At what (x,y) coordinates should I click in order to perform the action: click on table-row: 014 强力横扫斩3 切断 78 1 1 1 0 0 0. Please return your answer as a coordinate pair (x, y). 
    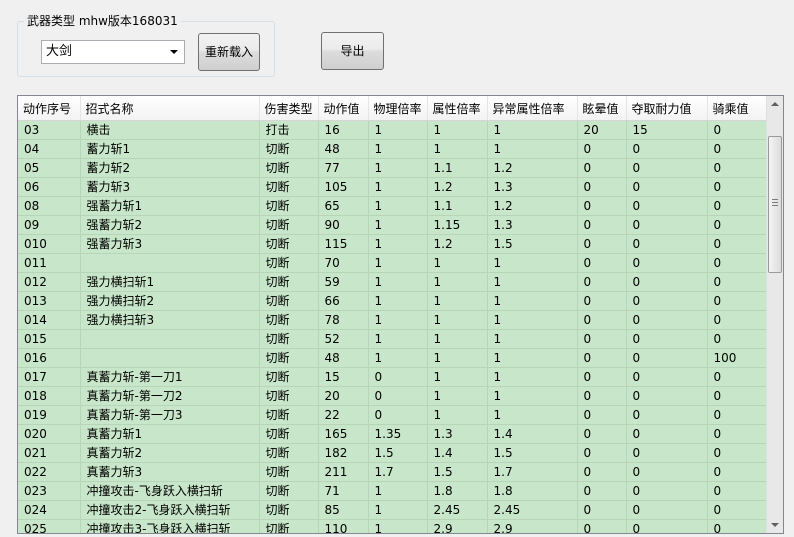
    Looking at the image, I should click on (392, 320).